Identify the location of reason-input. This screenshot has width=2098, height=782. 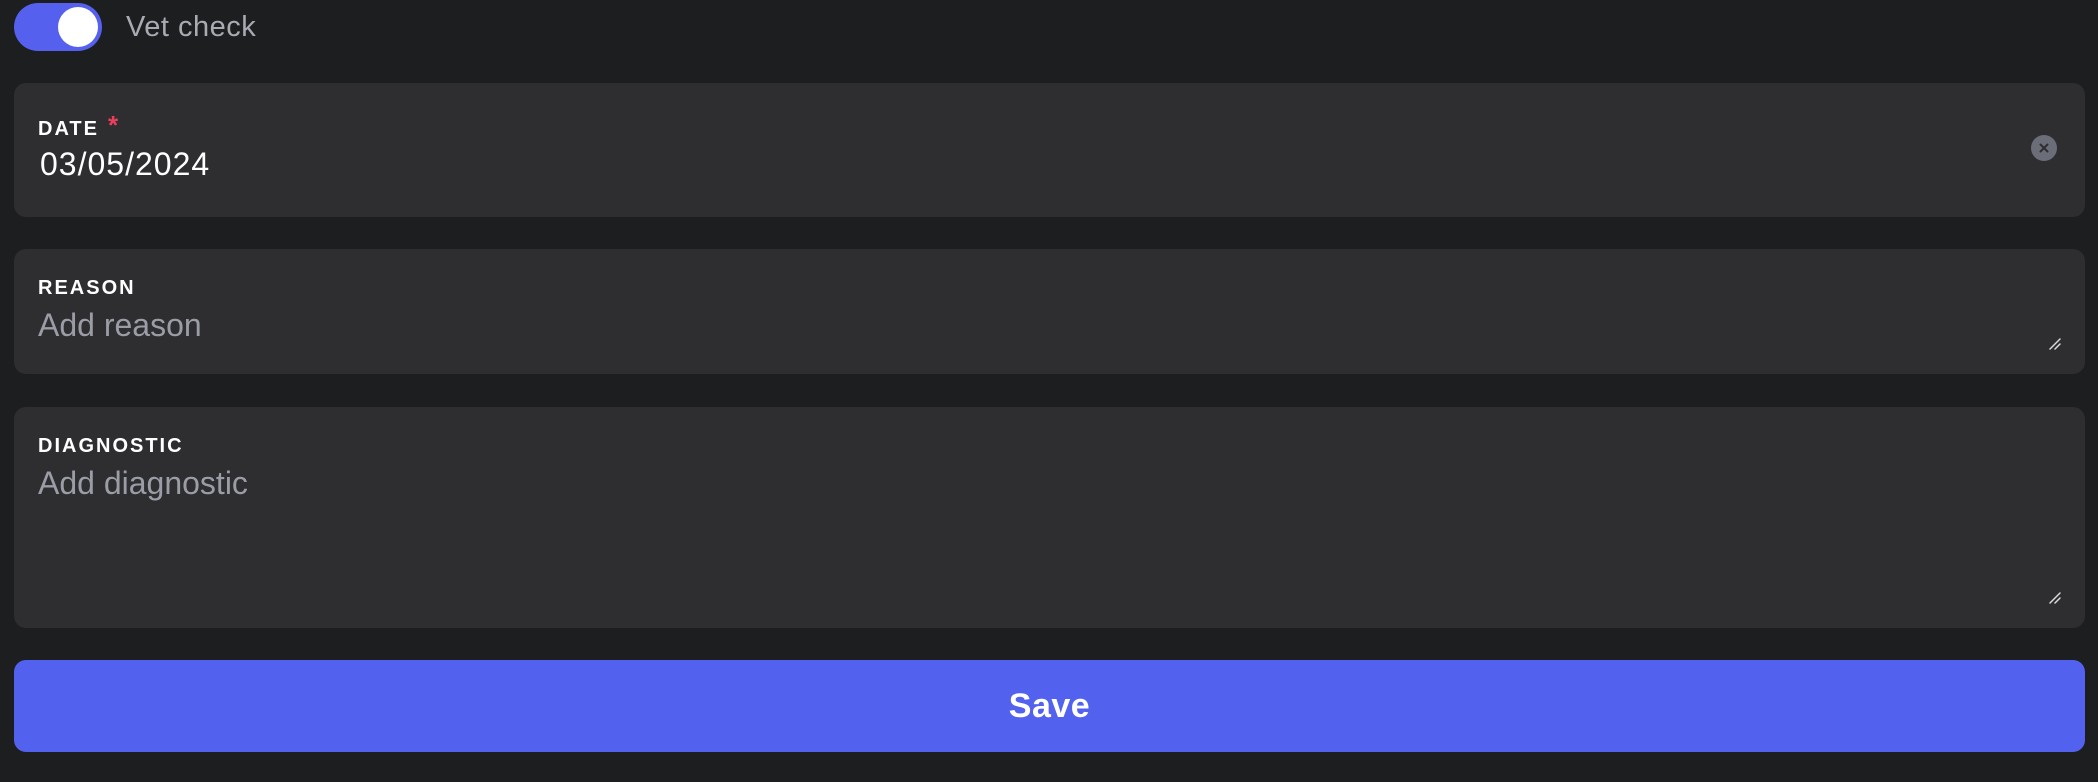
(1049, 332).